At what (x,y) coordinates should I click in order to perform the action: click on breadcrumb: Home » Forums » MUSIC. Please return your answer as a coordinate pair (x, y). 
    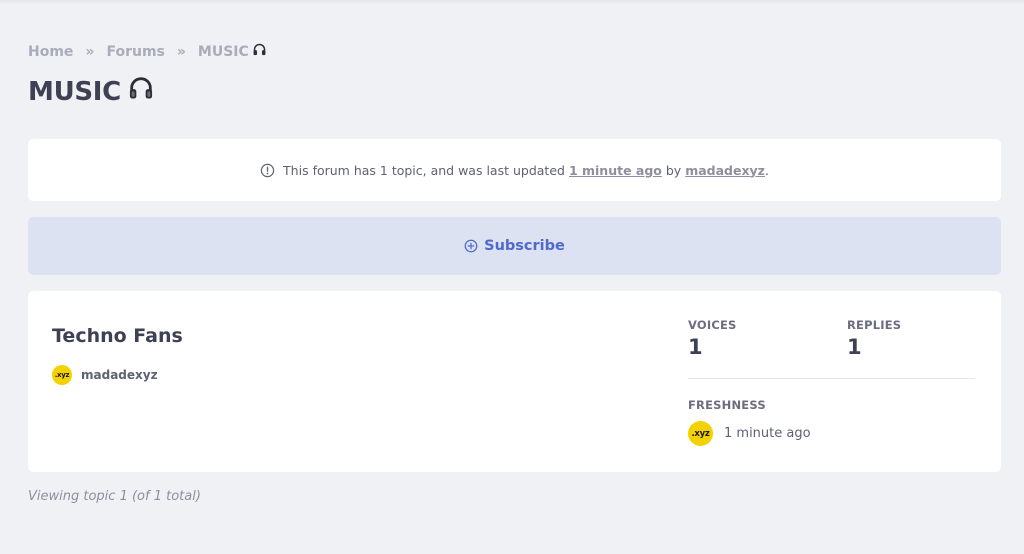
    Looking at the image, I should click on (147, 51).